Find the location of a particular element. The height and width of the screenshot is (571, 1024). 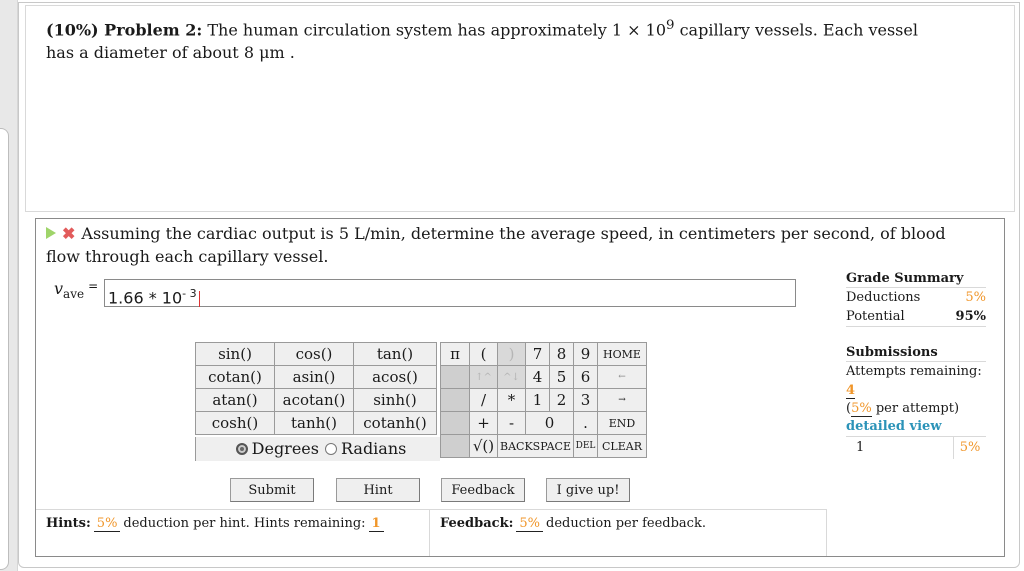

key-2: 2 is located at coordinates (561, 400).